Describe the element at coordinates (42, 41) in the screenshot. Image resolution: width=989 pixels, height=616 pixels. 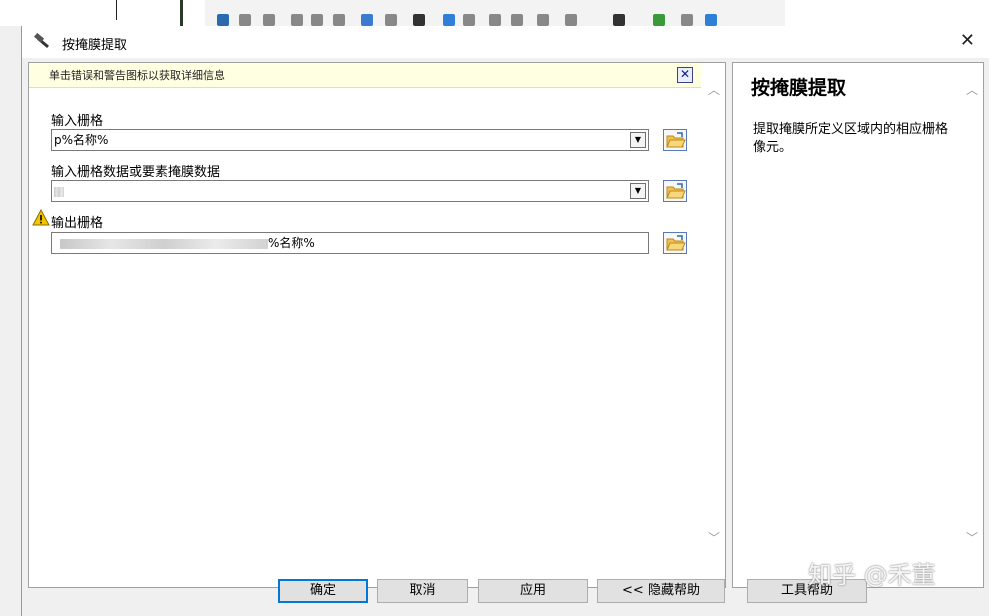
I see `hammer-icon` at that location.